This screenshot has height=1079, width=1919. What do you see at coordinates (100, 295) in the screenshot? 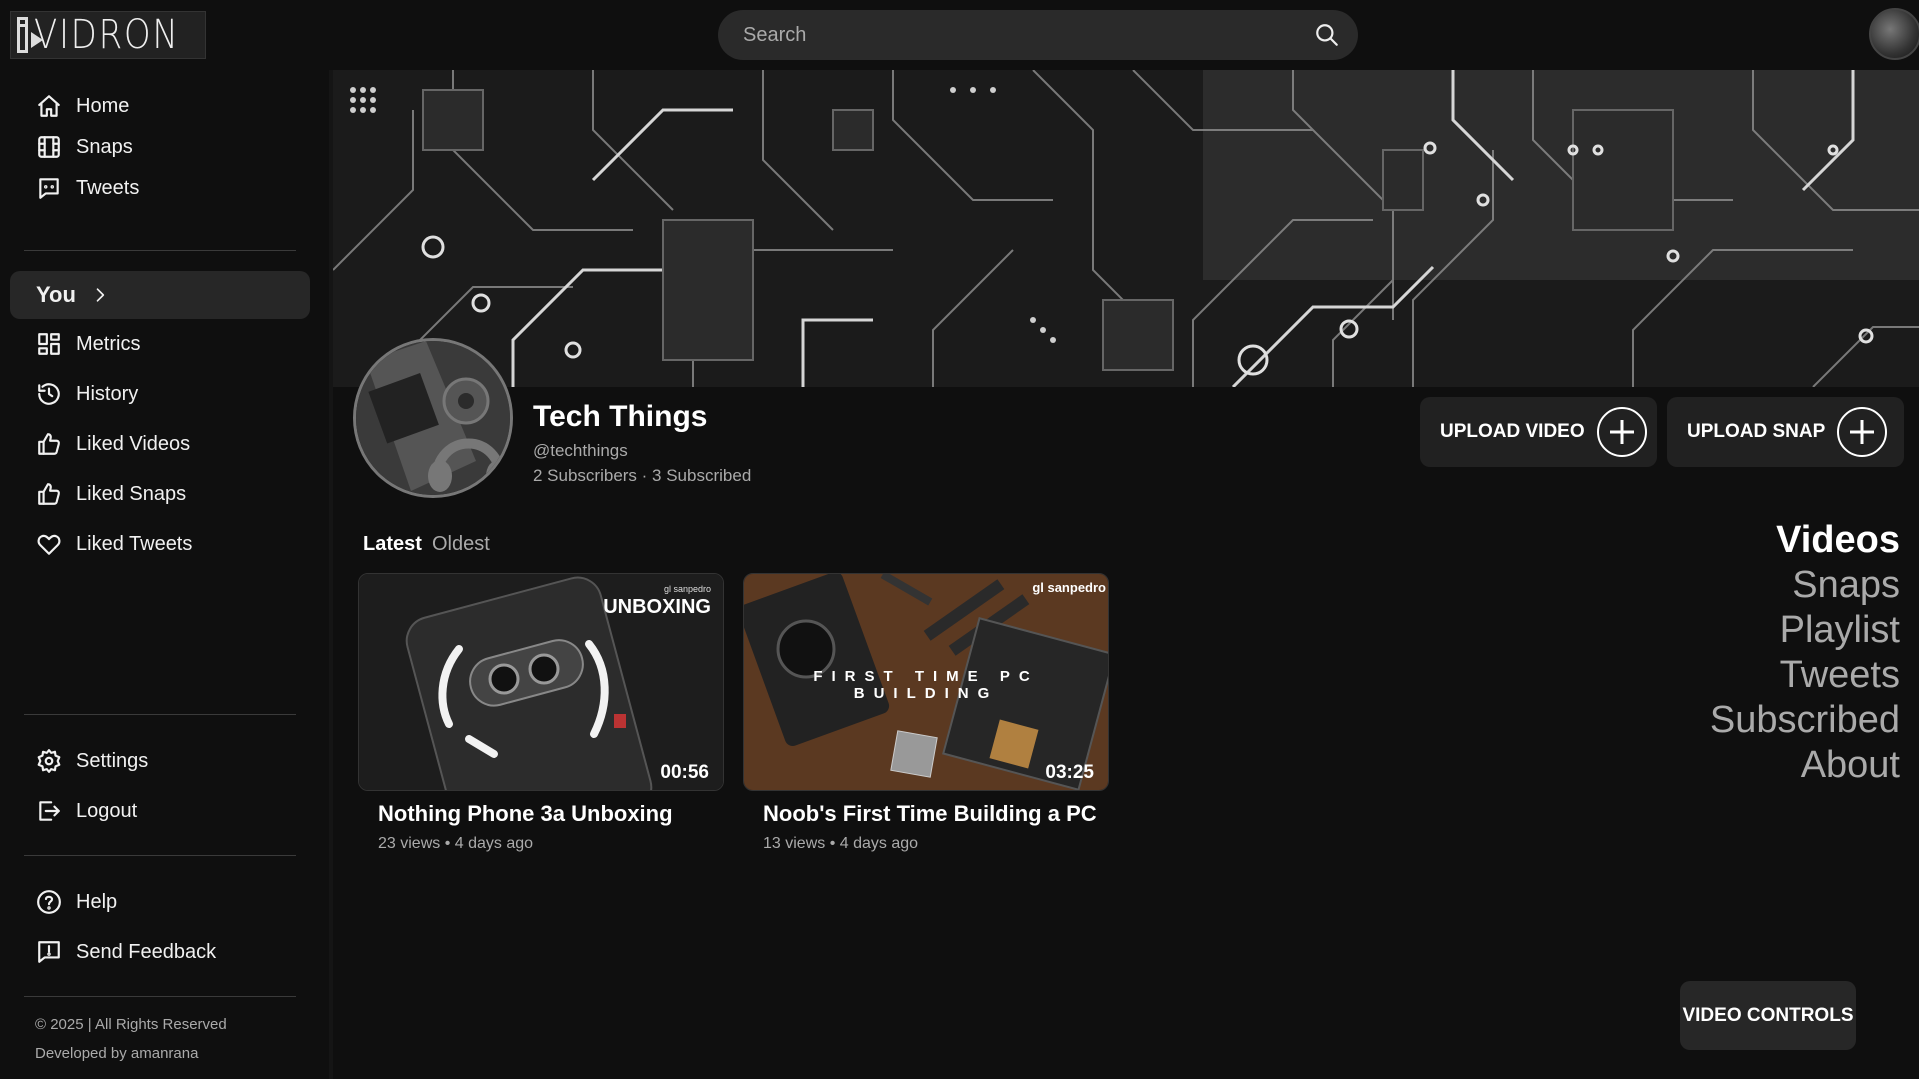
I see `chevron-right-icon` at bounding box center [100, 295].